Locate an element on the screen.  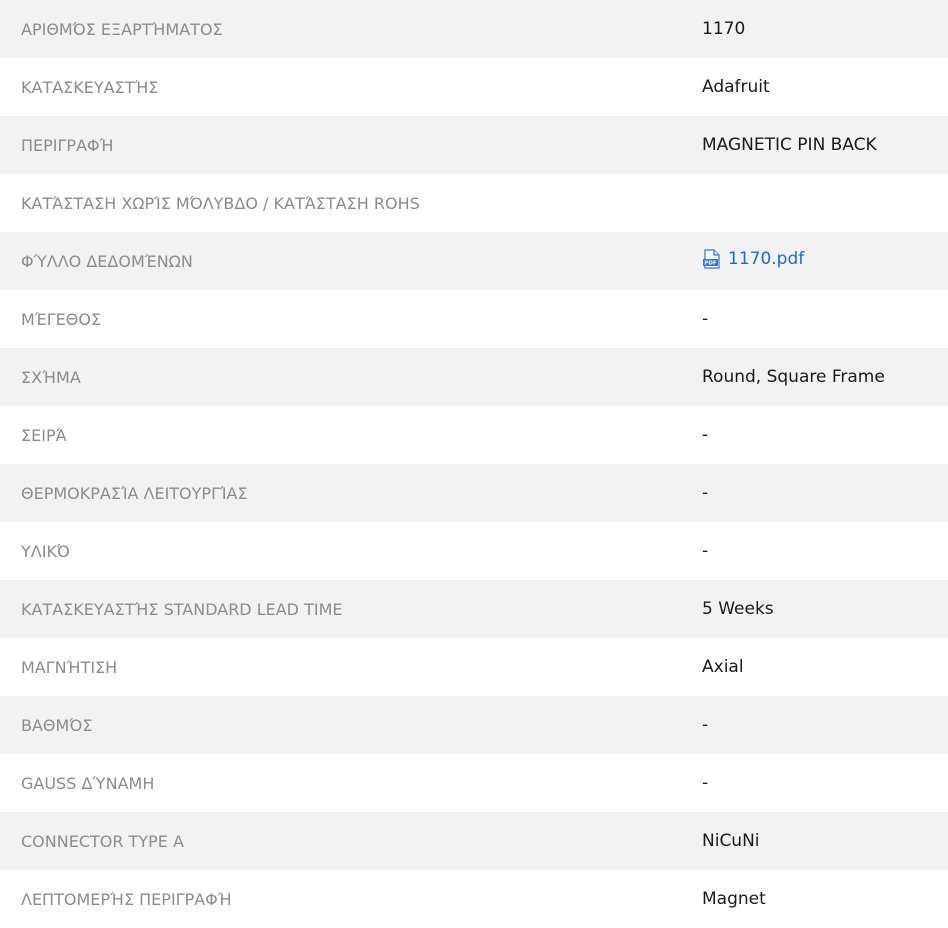
spec-value: MAGNETIC PIN BACK is located at coordinates (789, 145).